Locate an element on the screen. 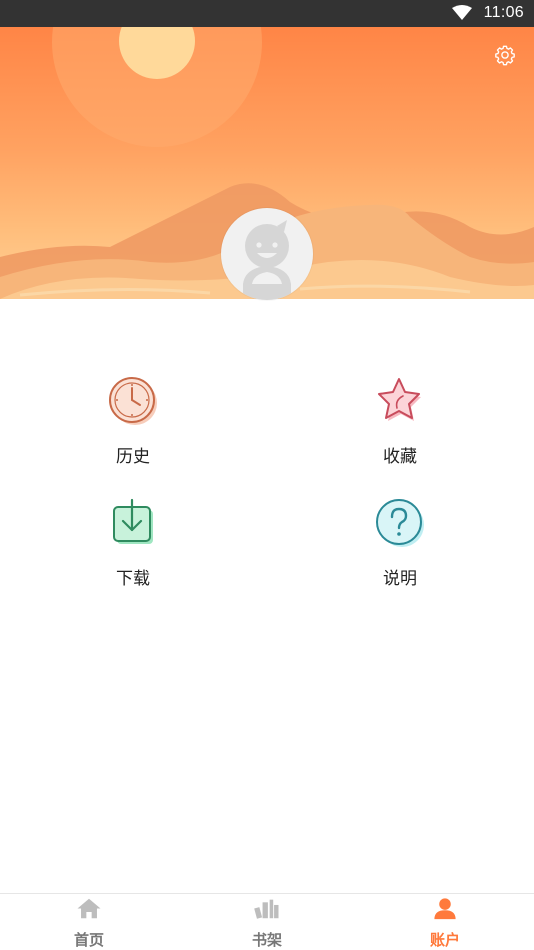 The width and height of the screenshot is (534, 950). download-icon is located at coordinates (133, 521).